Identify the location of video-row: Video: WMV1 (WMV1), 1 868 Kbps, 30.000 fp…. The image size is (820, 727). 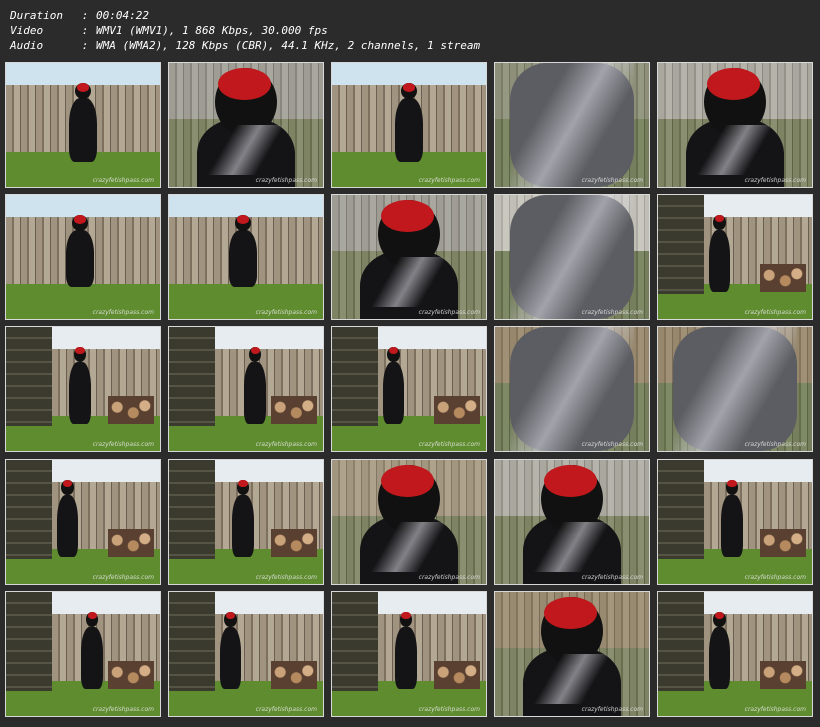
(169, 30).